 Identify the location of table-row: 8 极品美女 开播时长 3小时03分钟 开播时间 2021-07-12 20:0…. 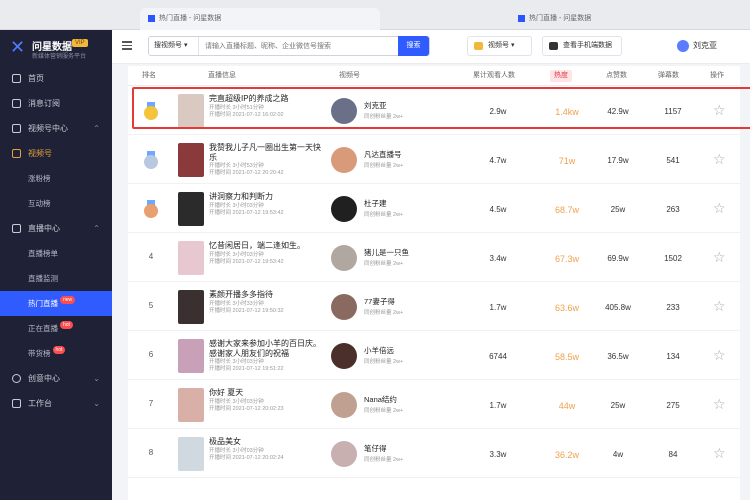
(434, 454).